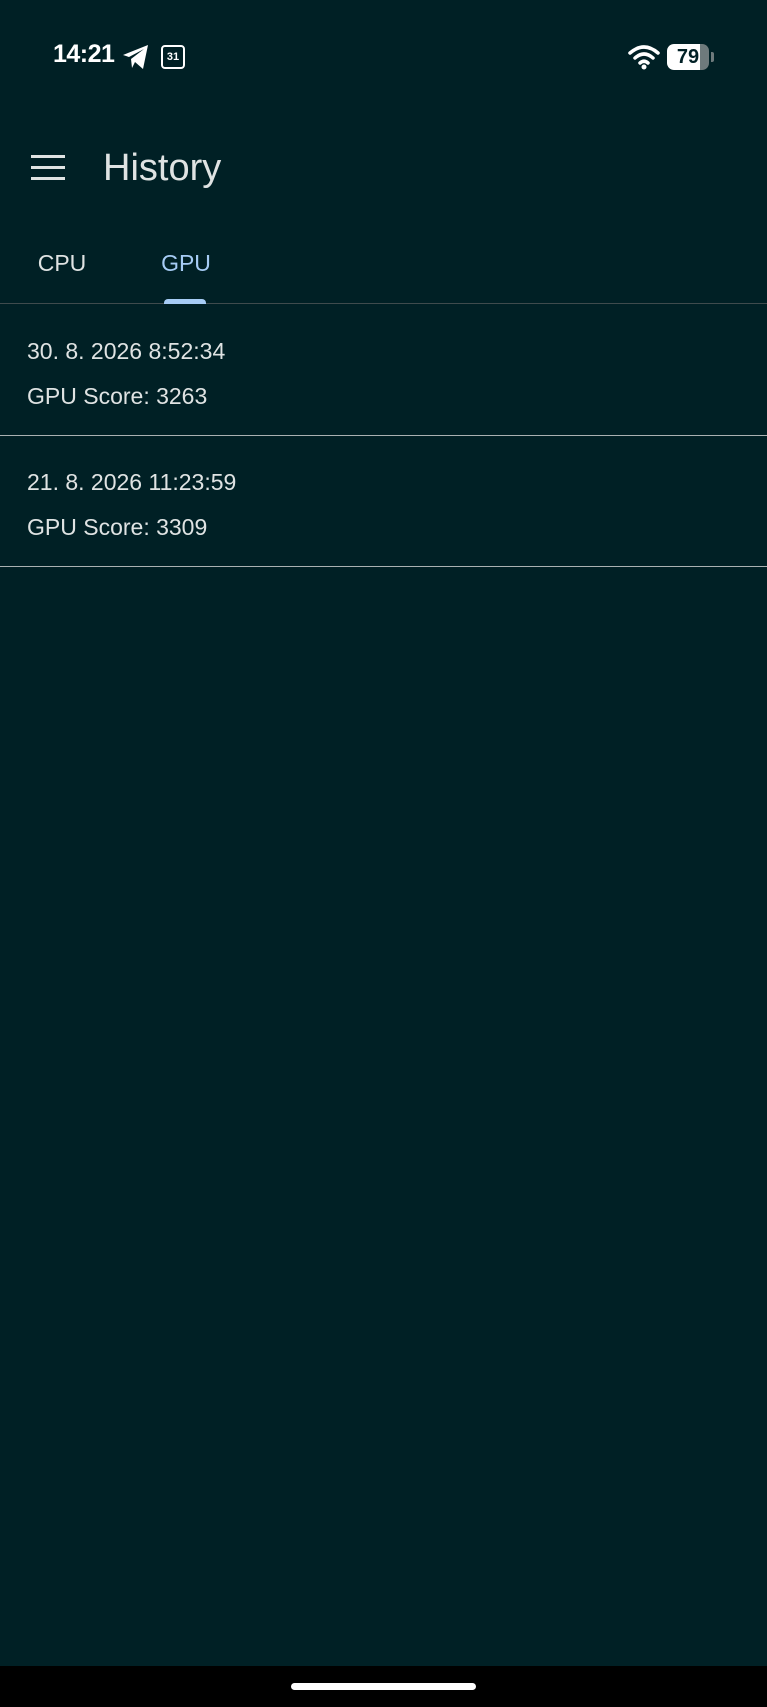  I want to click on battery-indicator: 79, so click(690, 57).